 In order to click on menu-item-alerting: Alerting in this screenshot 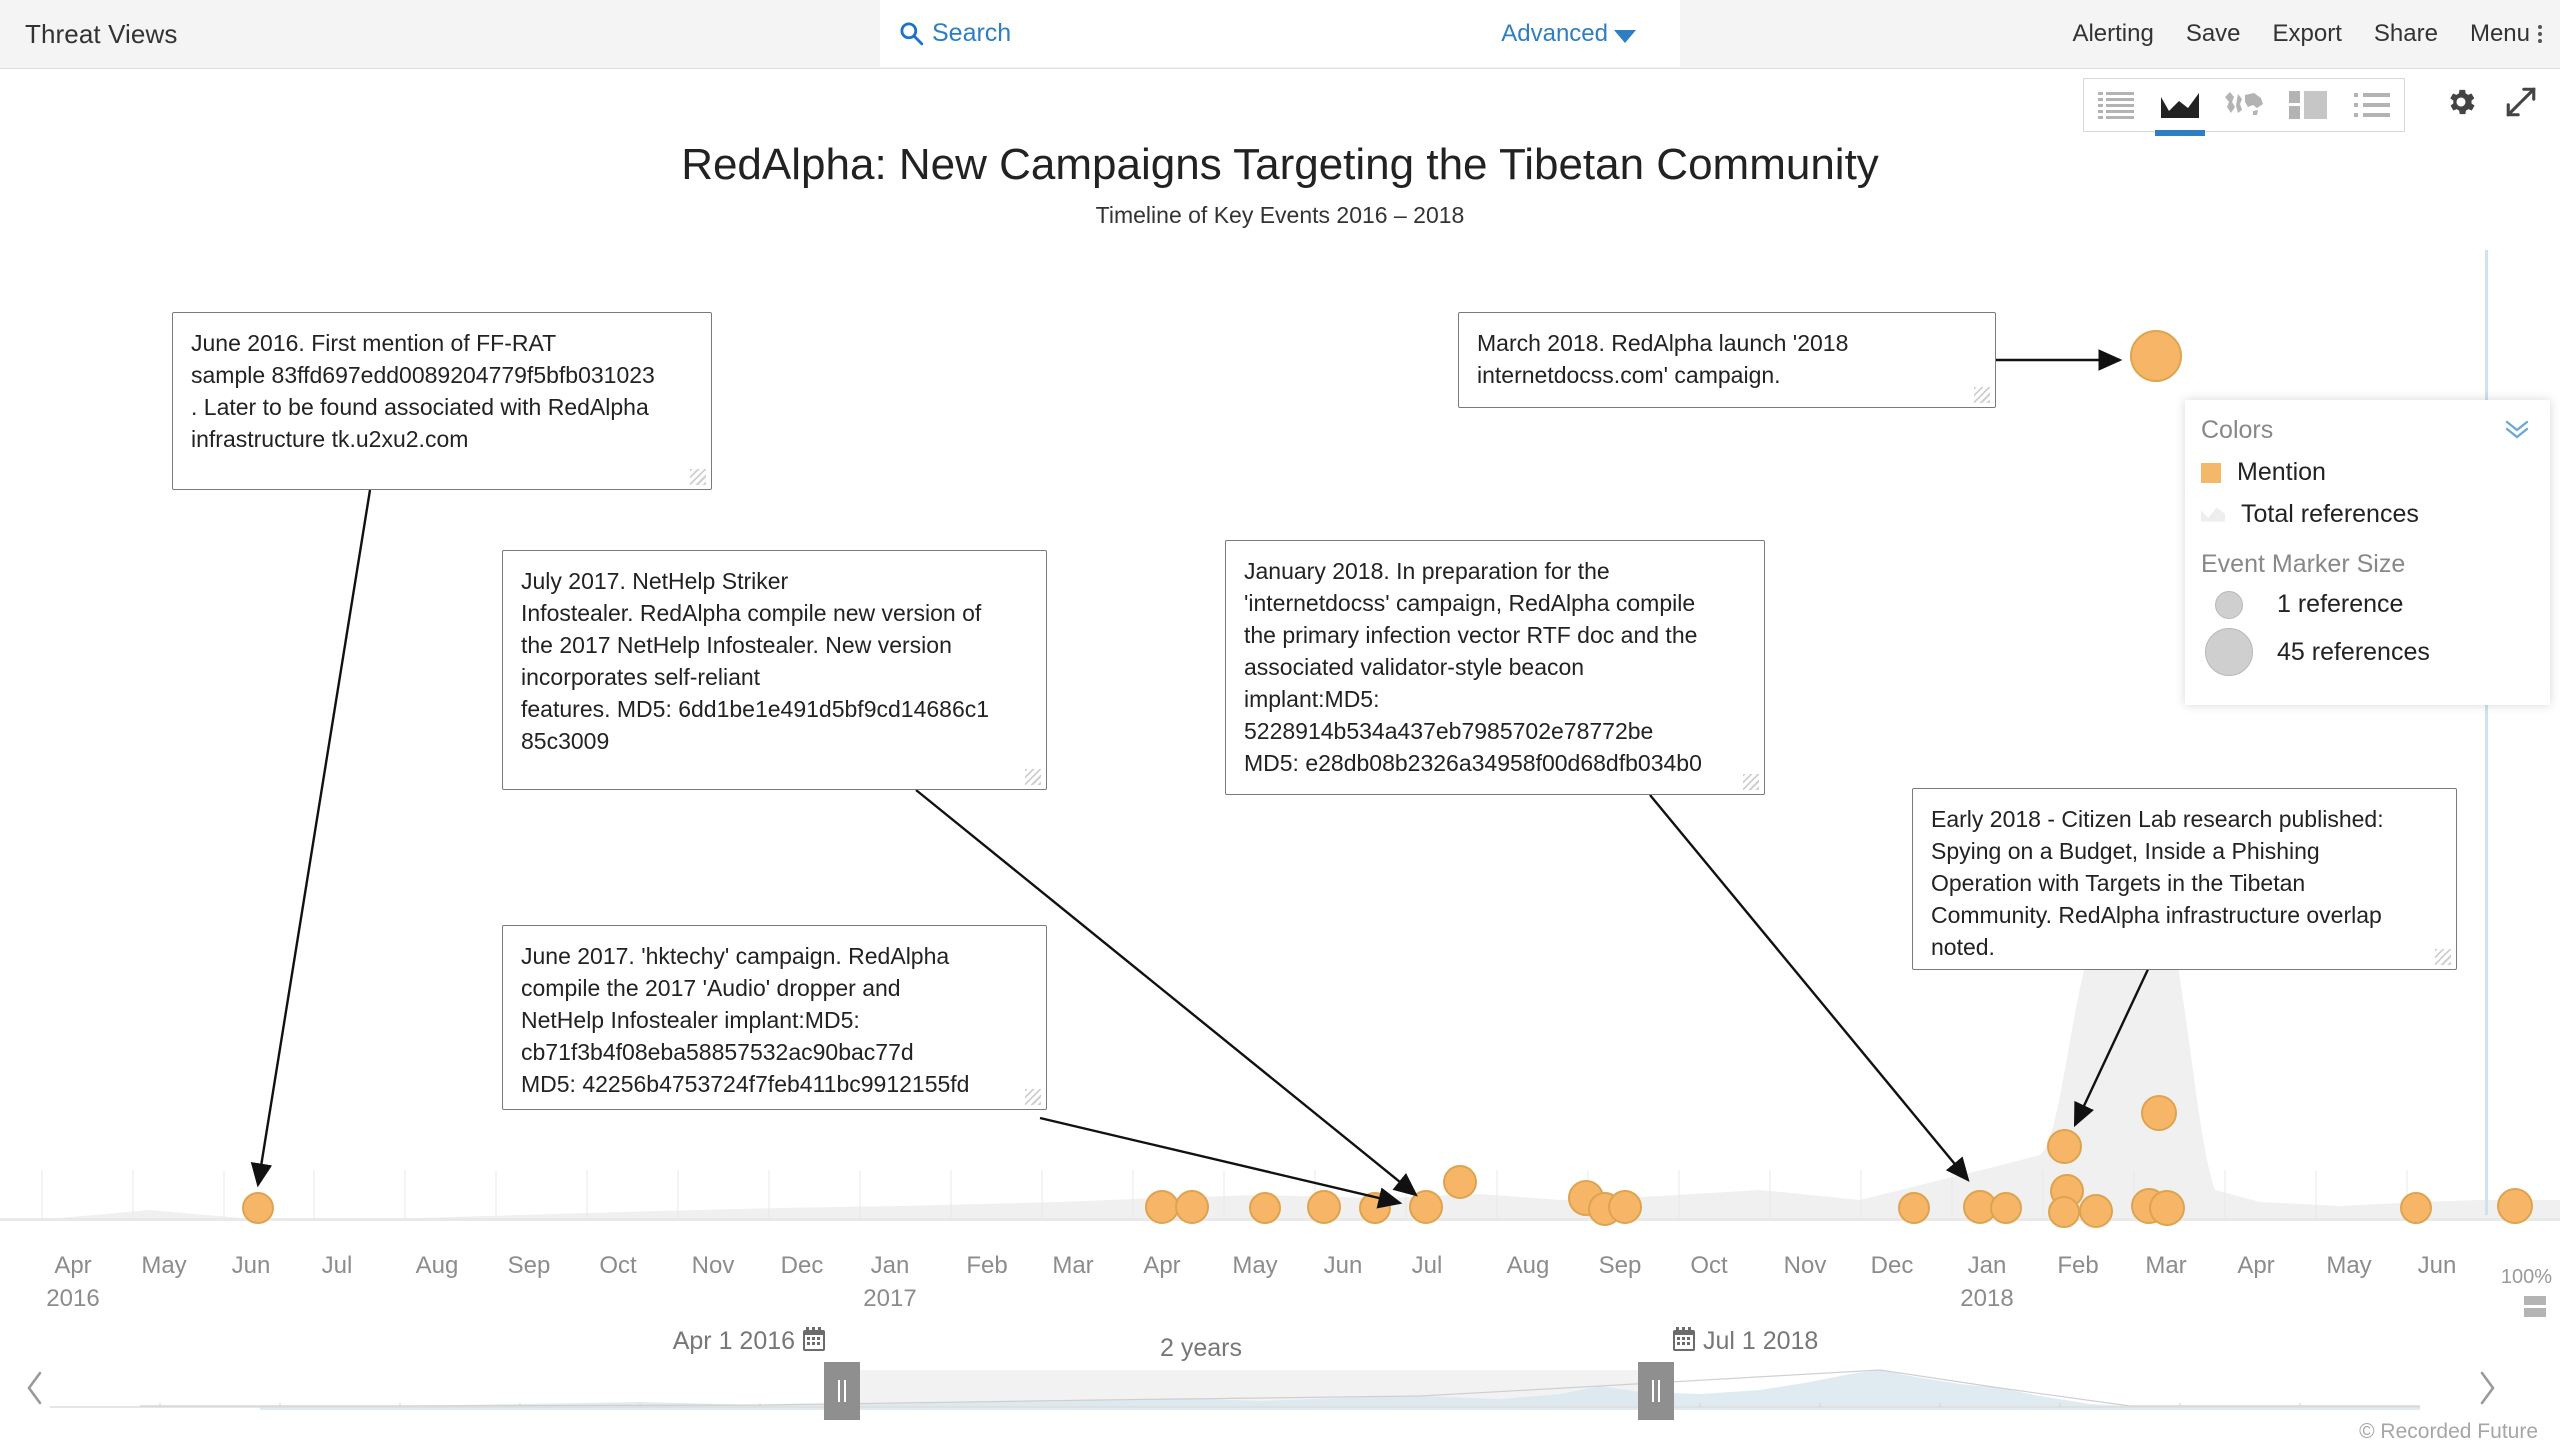, I will do `click(2112, 34)`.